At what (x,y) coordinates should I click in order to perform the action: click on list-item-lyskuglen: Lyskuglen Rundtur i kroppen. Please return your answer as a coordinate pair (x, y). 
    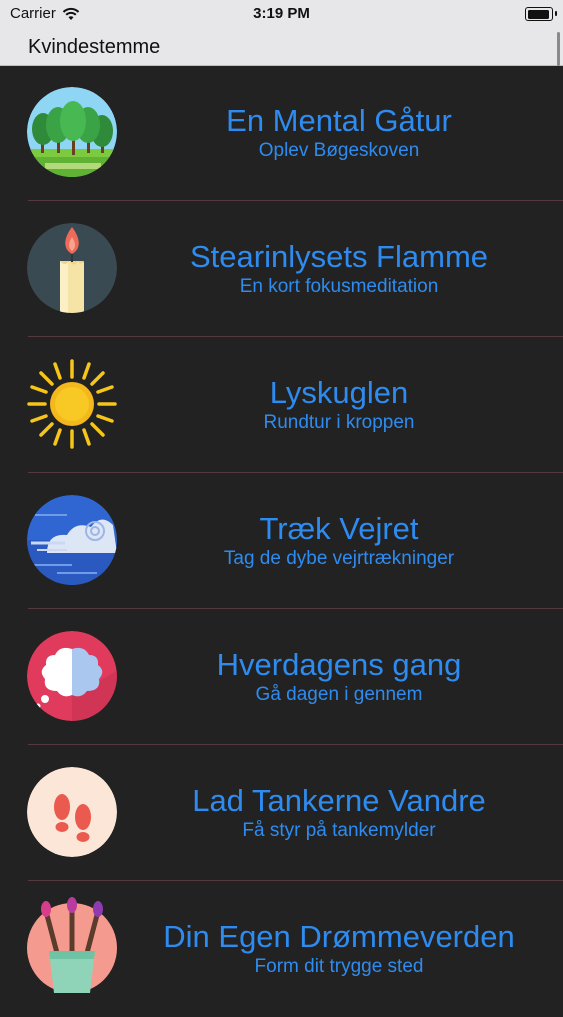
    Looking at the image, I should click on (281, 405).